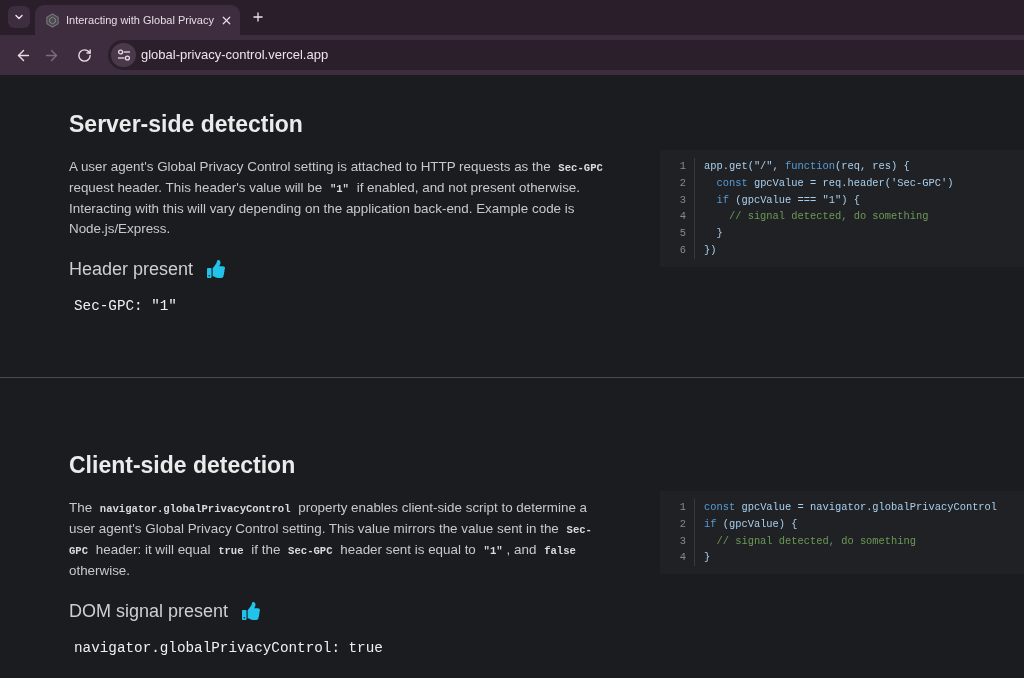  Describe the element at coordinates (149, 611) in the screenshot. I see `status-heading: DOM signal present` at that location.